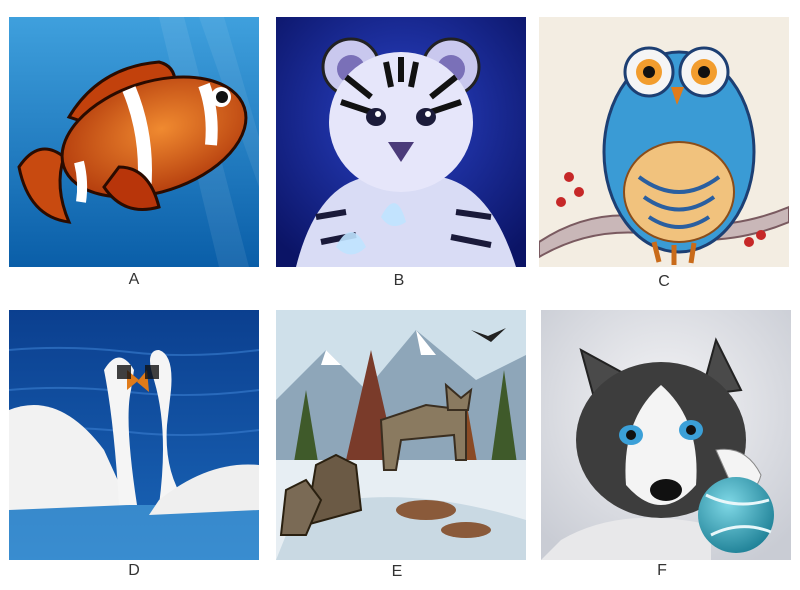 The image size is (800, 590). What do you see at coordinates (134, 570) in the screenshot?
I see `option-d-label: D` at bounding box center [134, 570].